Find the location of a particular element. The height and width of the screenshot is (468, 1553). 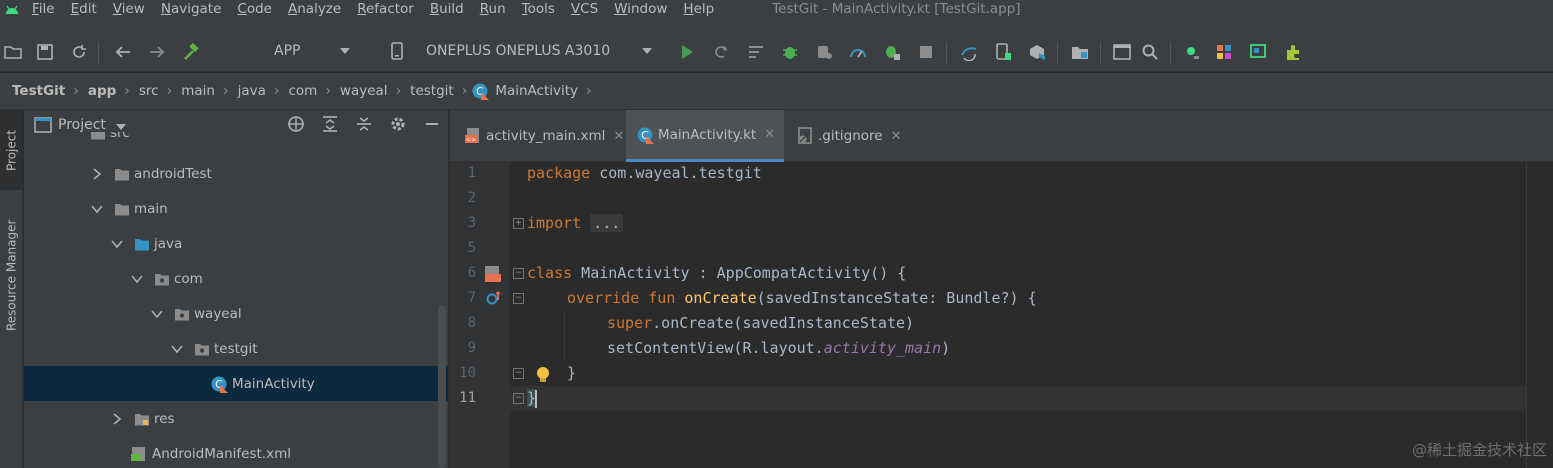

kotlin-class-icon: C is located at coordinates (480, 91).